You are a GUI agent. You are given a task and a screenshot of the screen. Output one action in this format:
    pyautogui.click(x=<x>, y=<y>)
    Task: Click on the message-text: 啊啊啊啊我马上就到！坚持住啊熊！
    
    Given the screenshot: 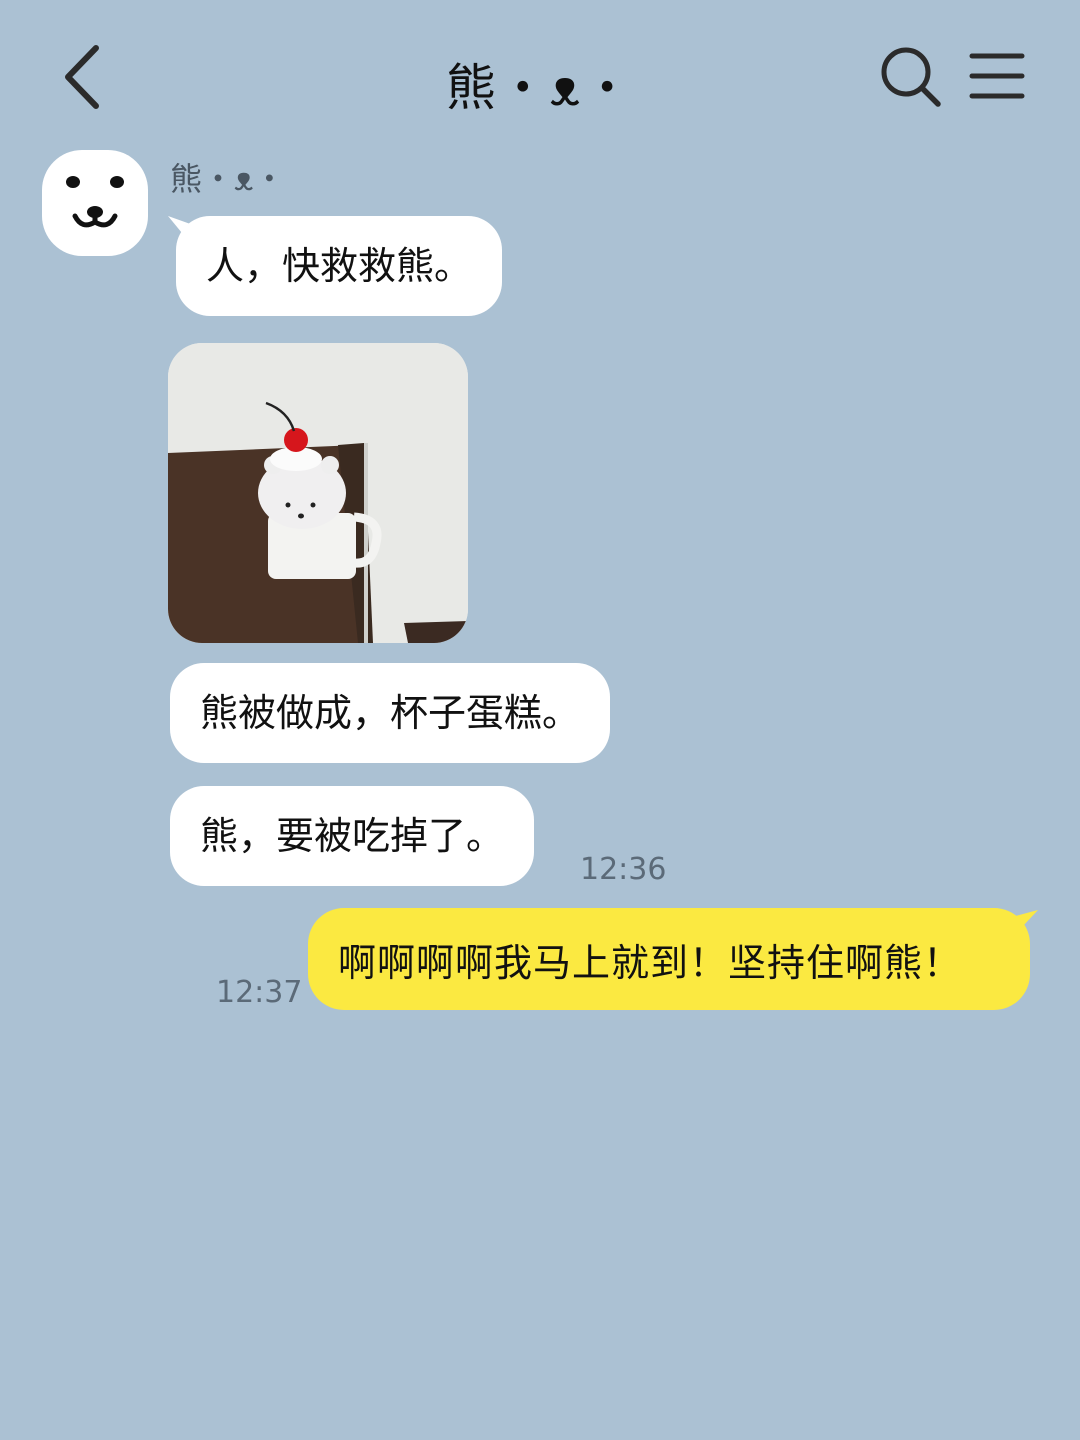 What is the action you would take?
    pyautogui.click(x=650, y=962)
    